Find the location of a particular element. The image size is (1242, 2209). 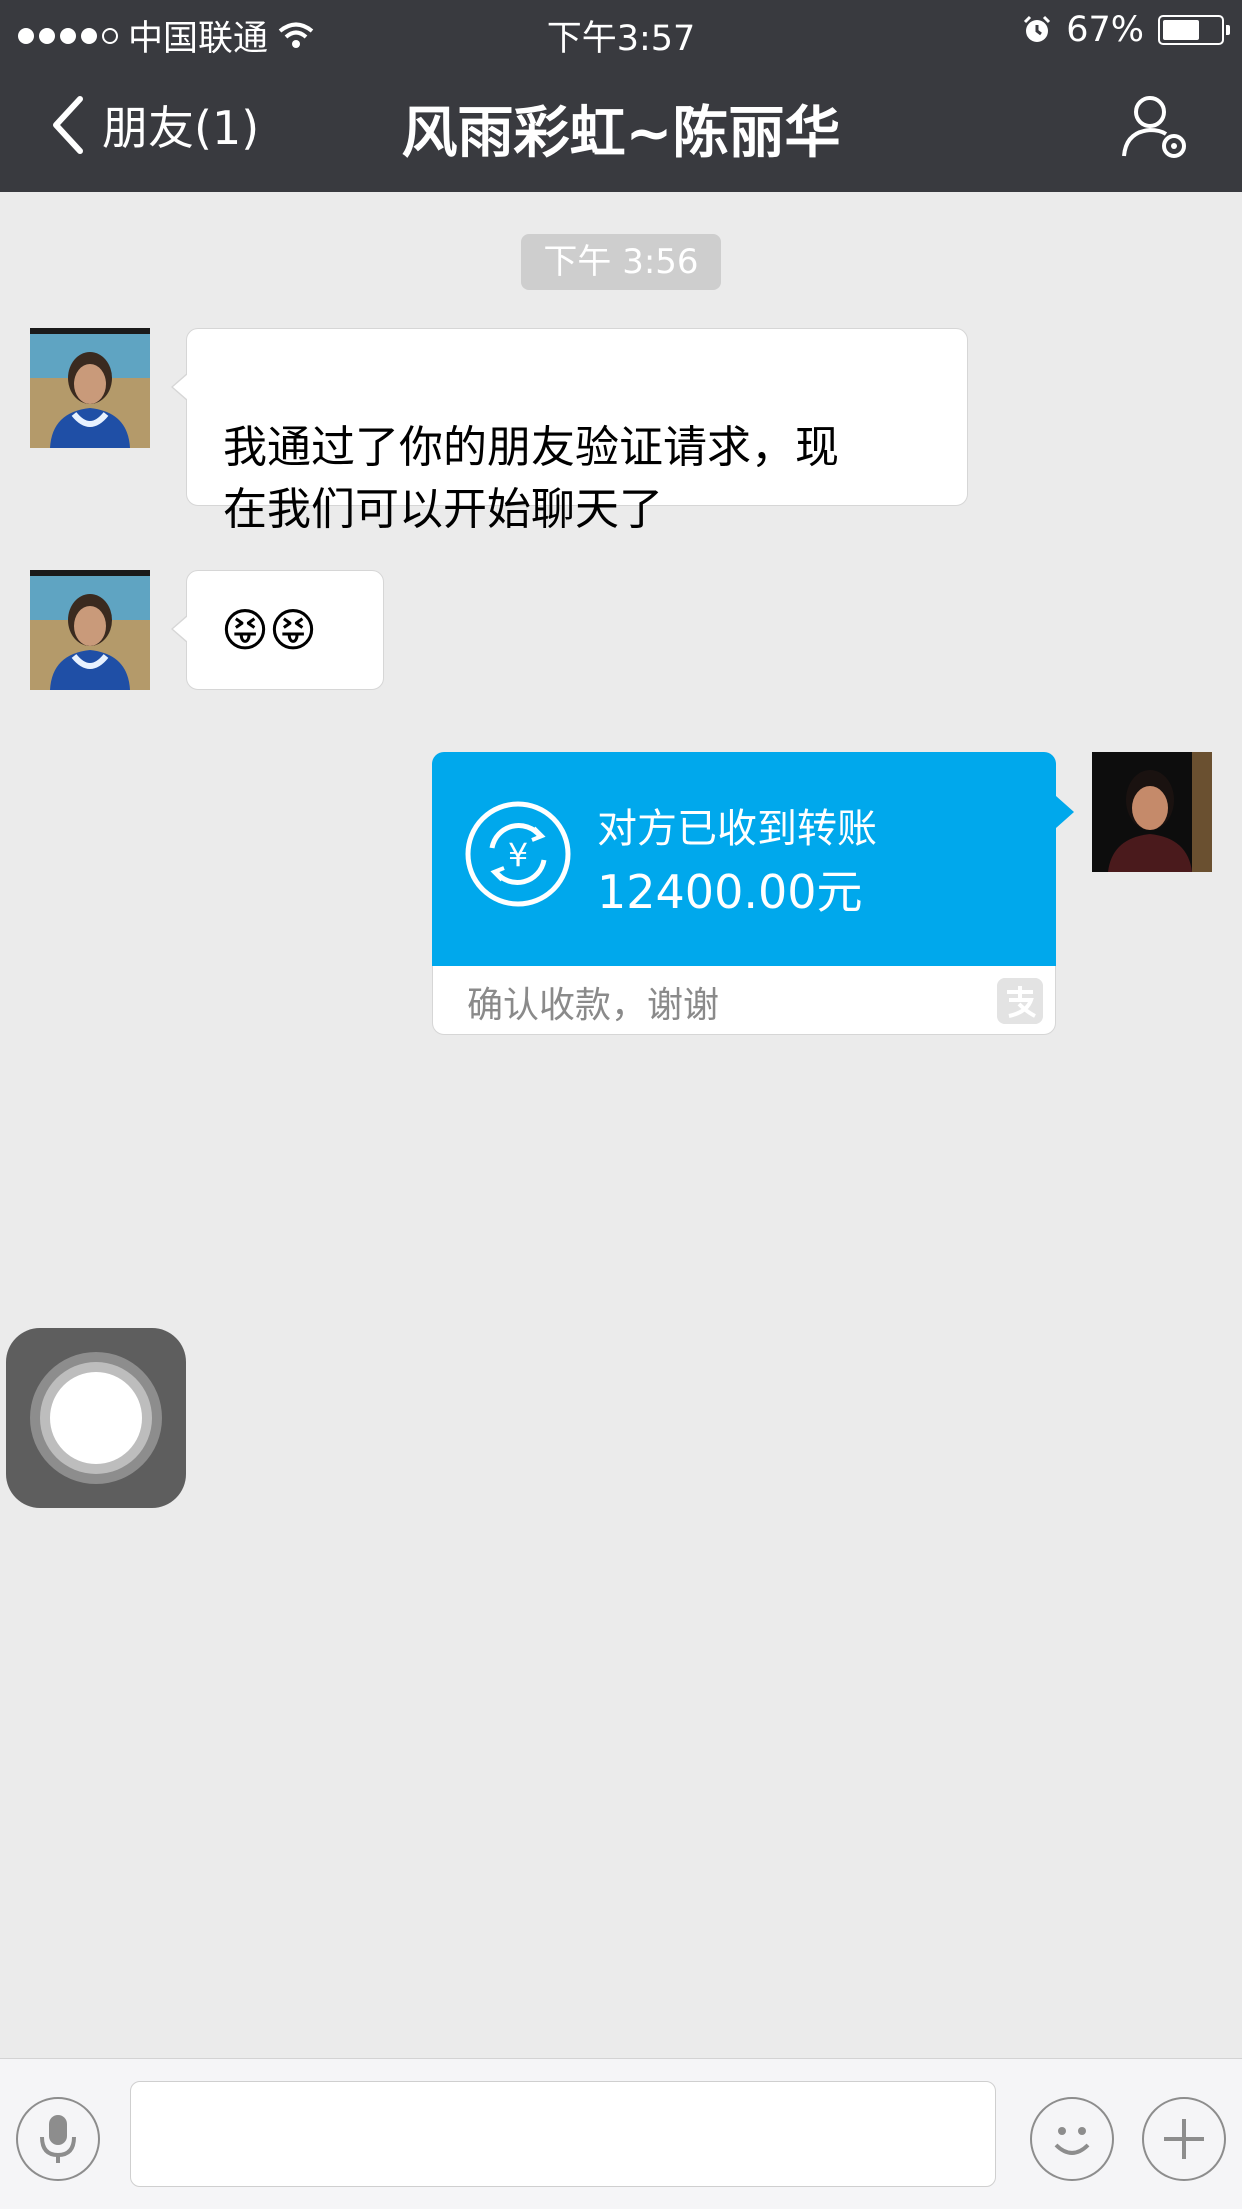

message-bubble: 😝😝 is located at coordinates (277, 630).